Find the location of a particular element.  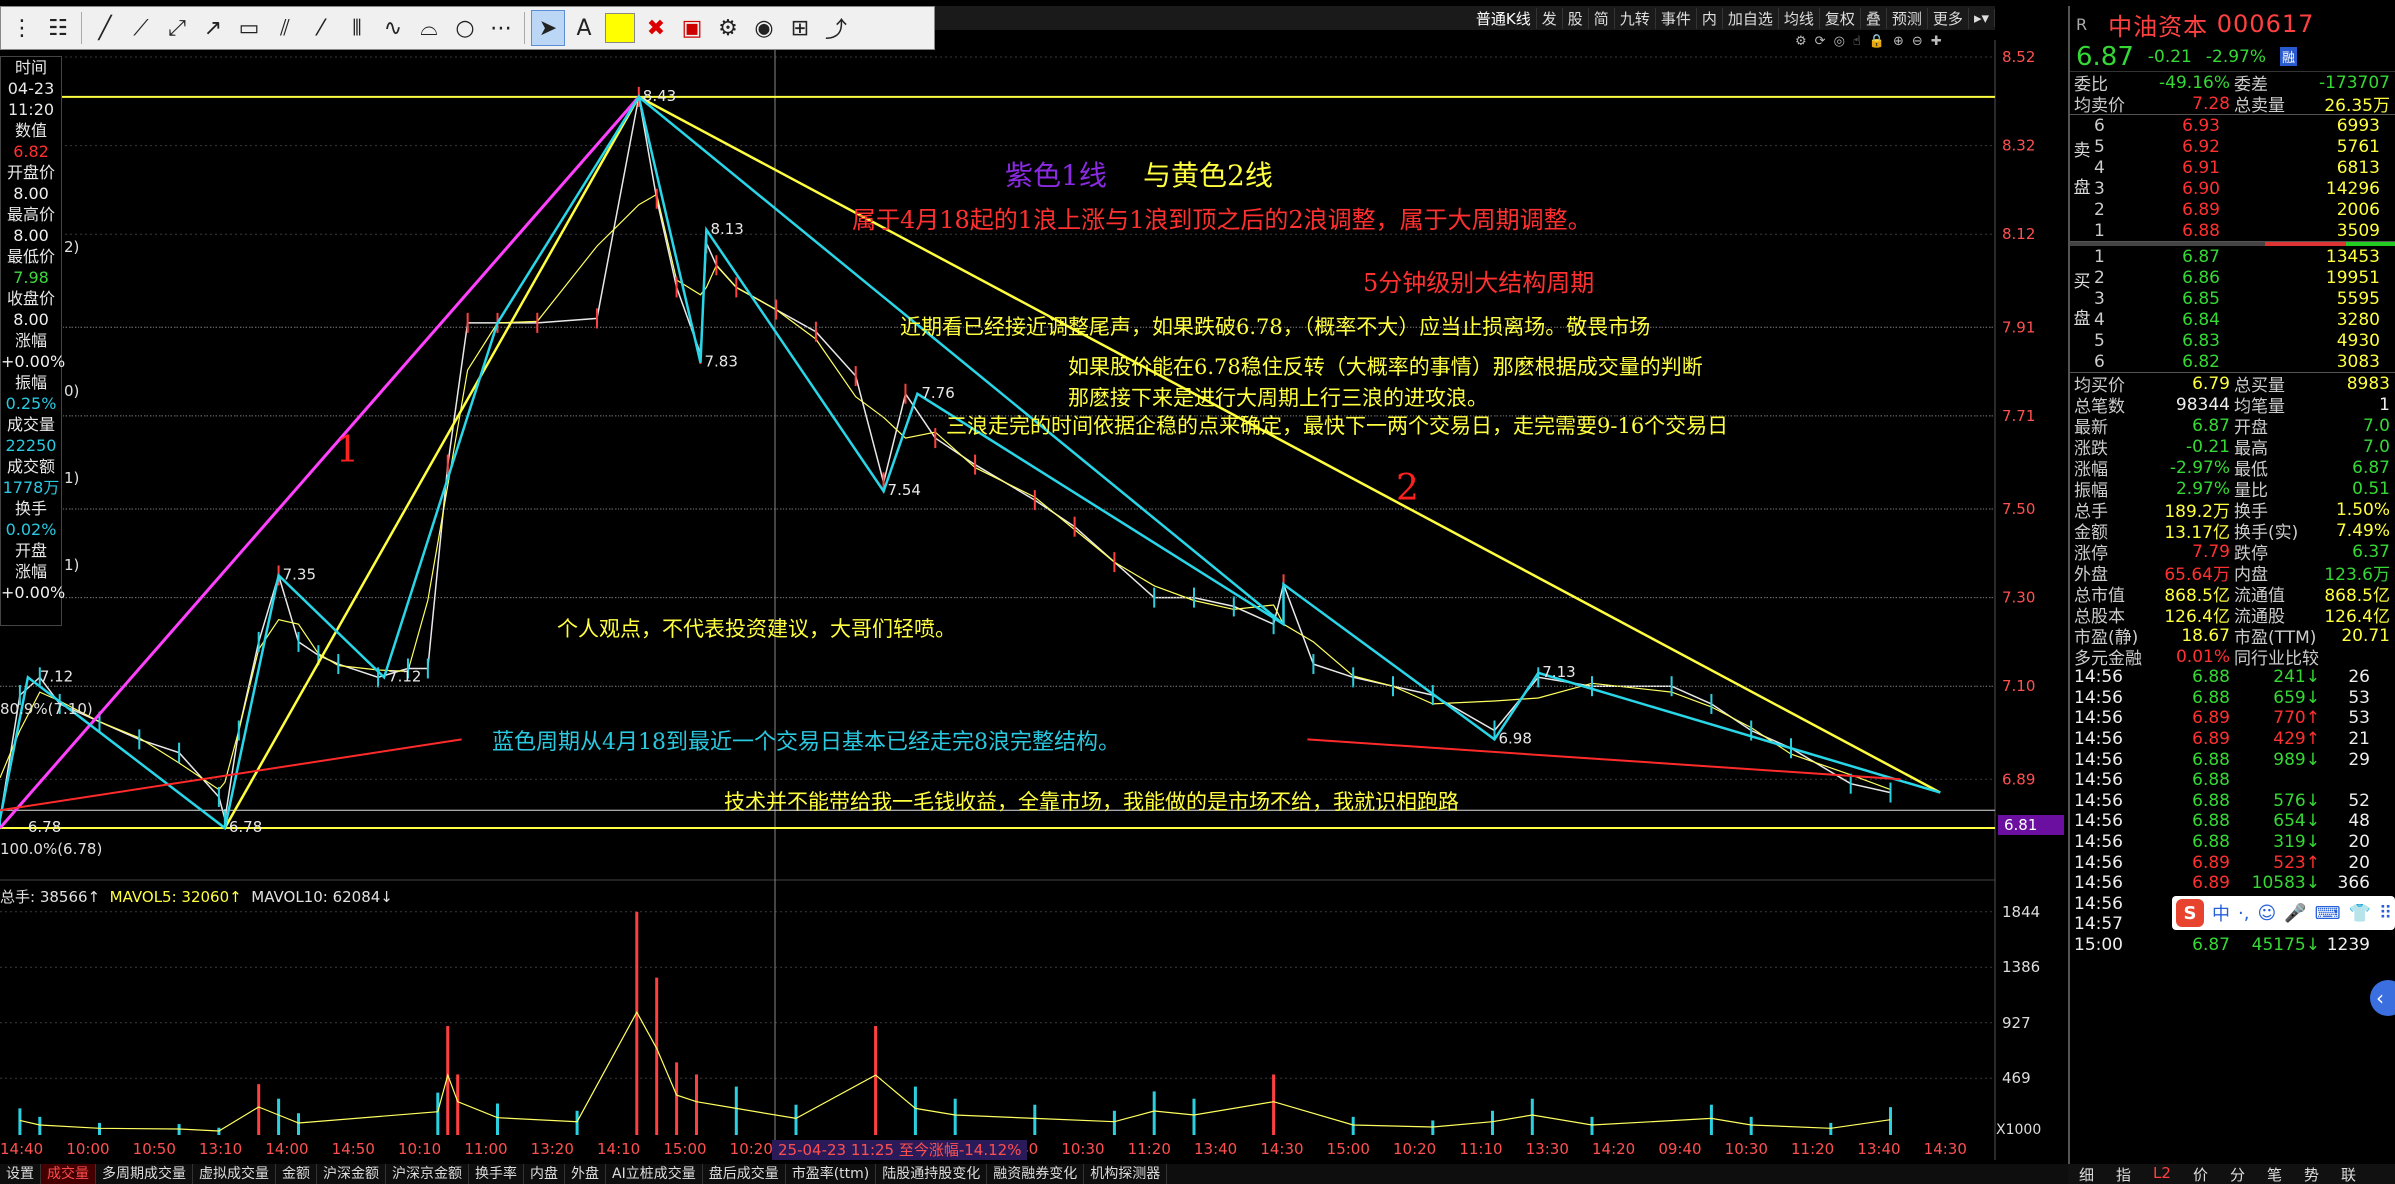

annotation-line: 三浪走完的时间依据企稳的点来确定，最快下一两个交易日，走完需要9-16个交易日 is located at coordinates (1337, 426).